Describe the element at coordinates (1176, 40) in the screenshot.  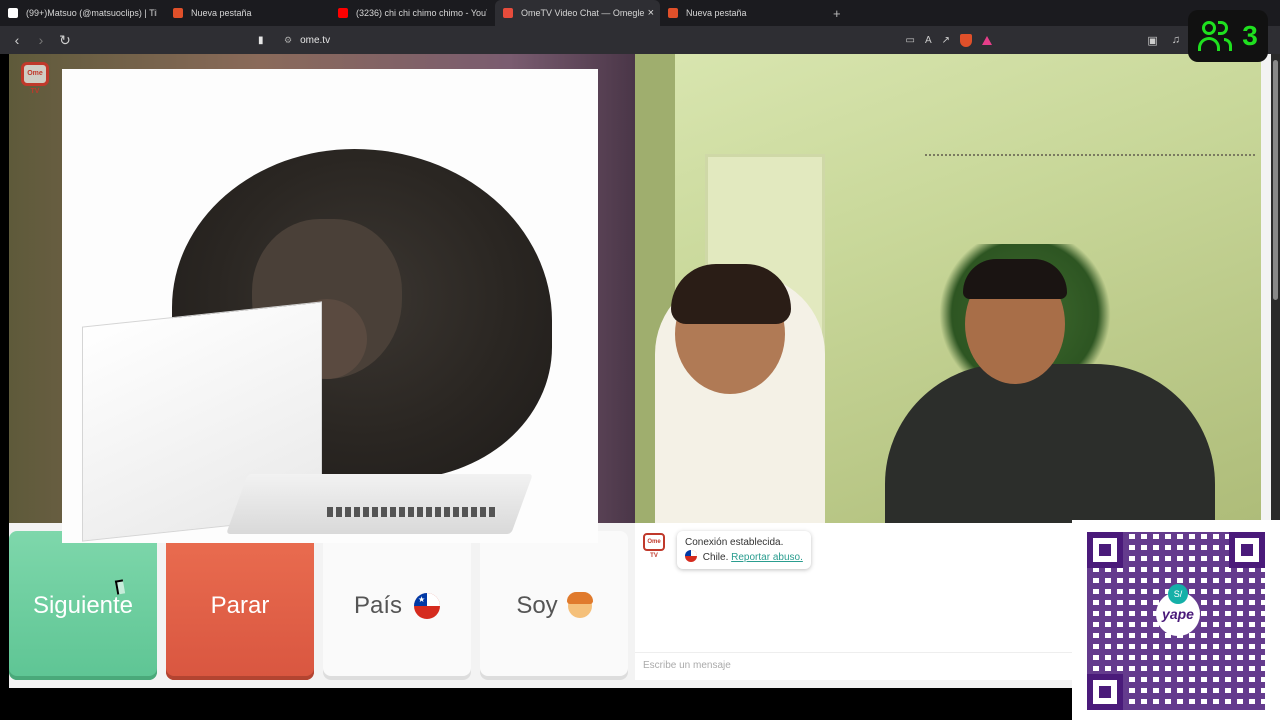
I see `music-icon: ♫` at that location.